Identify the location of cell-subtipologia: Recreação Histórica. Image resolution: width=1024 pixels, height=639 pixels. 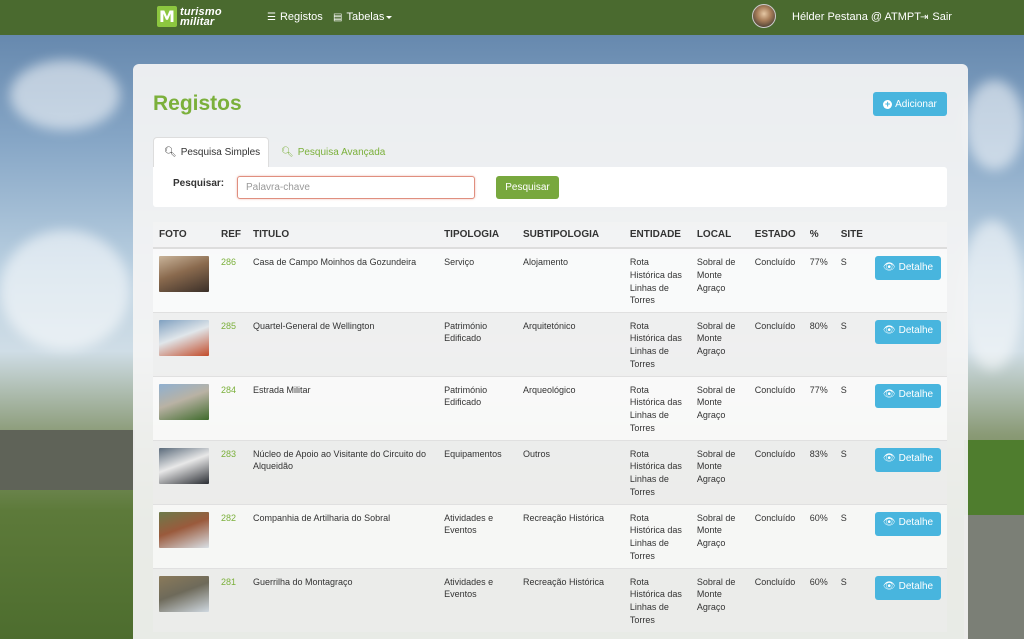
(570, 535).